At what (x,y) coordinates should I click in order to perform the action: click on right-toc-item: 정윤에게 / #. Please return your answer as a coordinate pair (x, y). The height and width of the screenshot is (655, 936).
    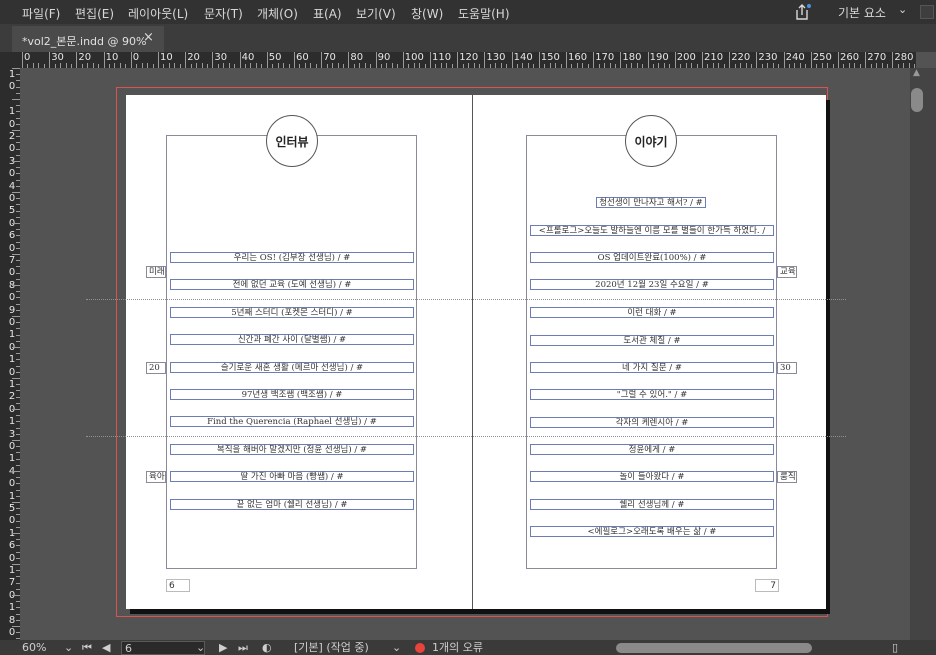
    Looking at the image, I should click on (652, 449).